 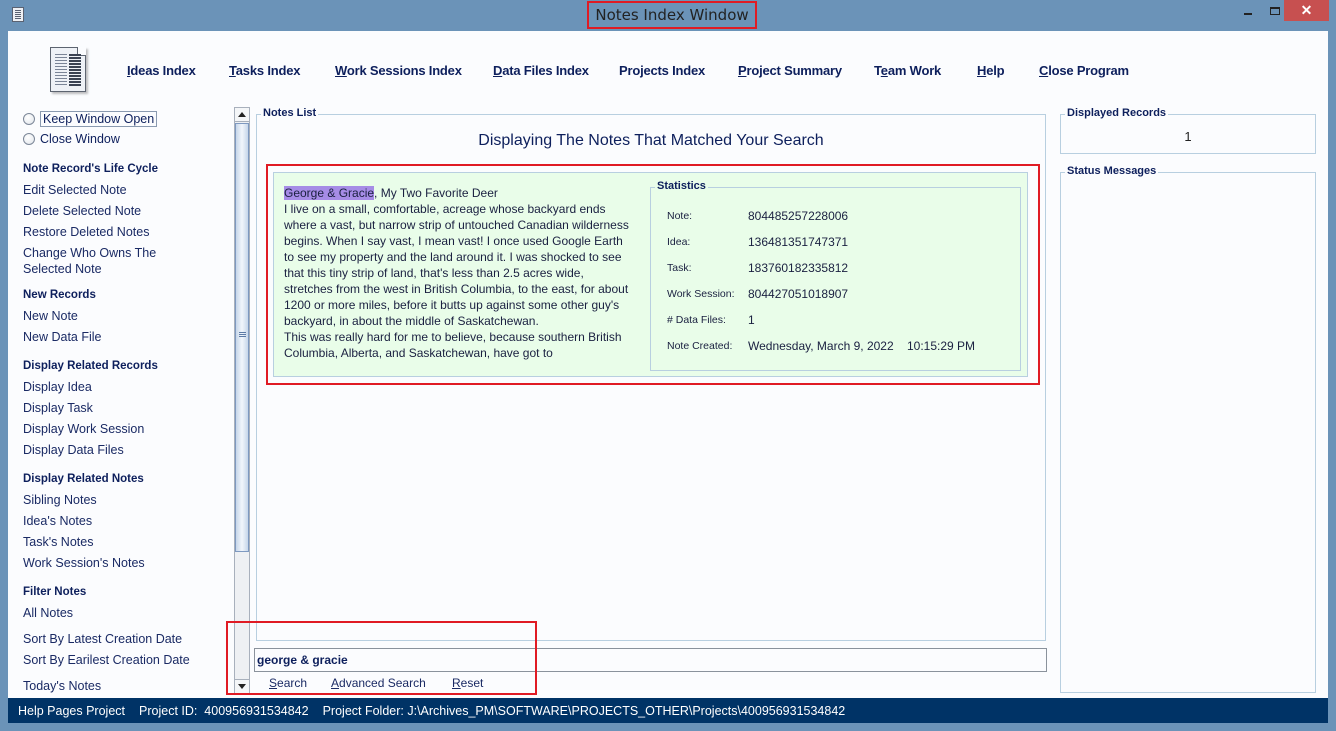 What do you see at coordinates (1248, 10) in the screenshot?
I see `minimize-button` at bounding box center [1248, 10].